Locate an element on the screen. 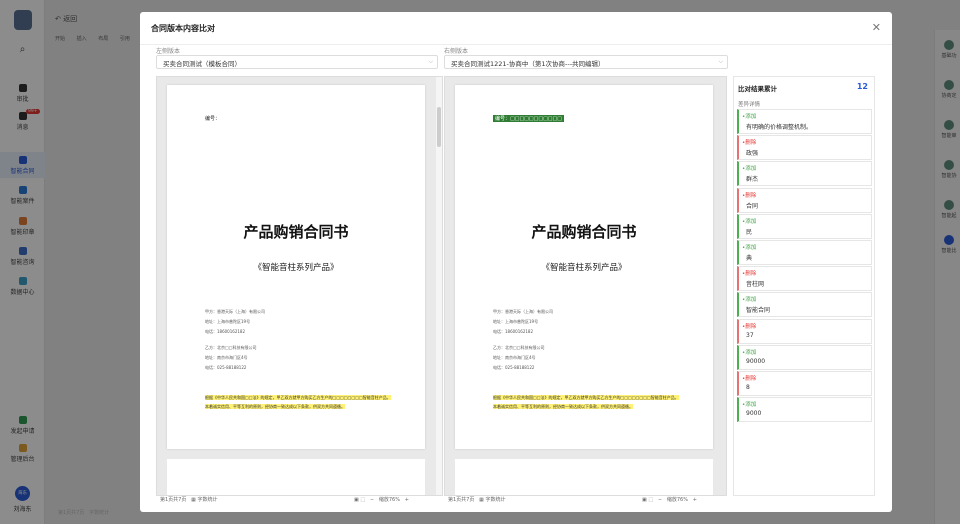 This screenshot has height=524, width=960. left-doc-line: 地址：上海市普陀区19号 is located at coordinates (228, 321).